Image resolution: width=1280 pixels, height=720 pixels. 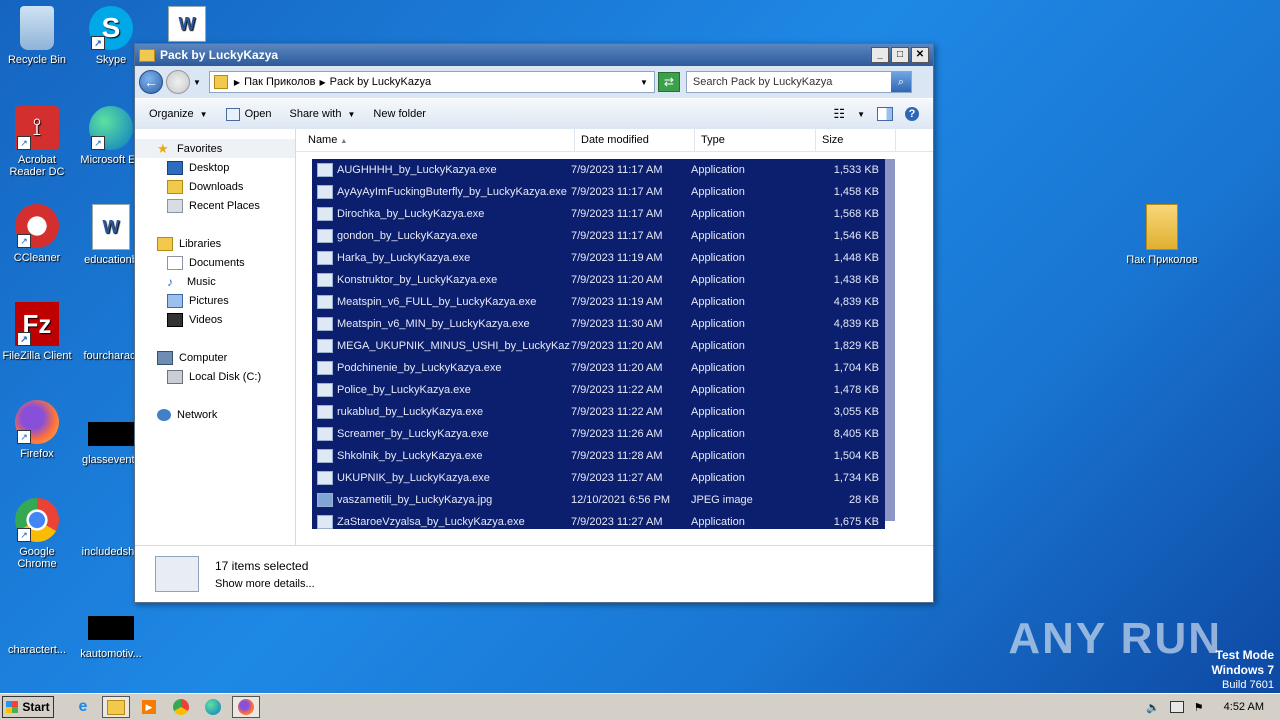 What do you see at coordinates (215, 186) in the screenshot?
I see `nav-downloads: Downloads` at bounding box center [215, 186].